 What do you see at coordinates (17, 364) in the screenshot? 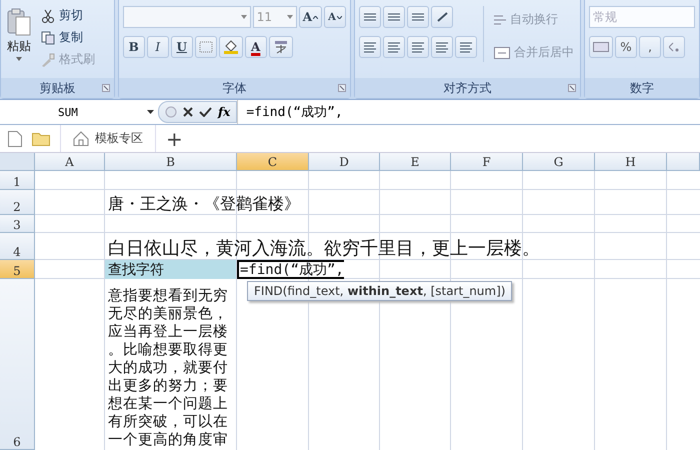
I see `row-header: 6` at bounding box center [17, 364].